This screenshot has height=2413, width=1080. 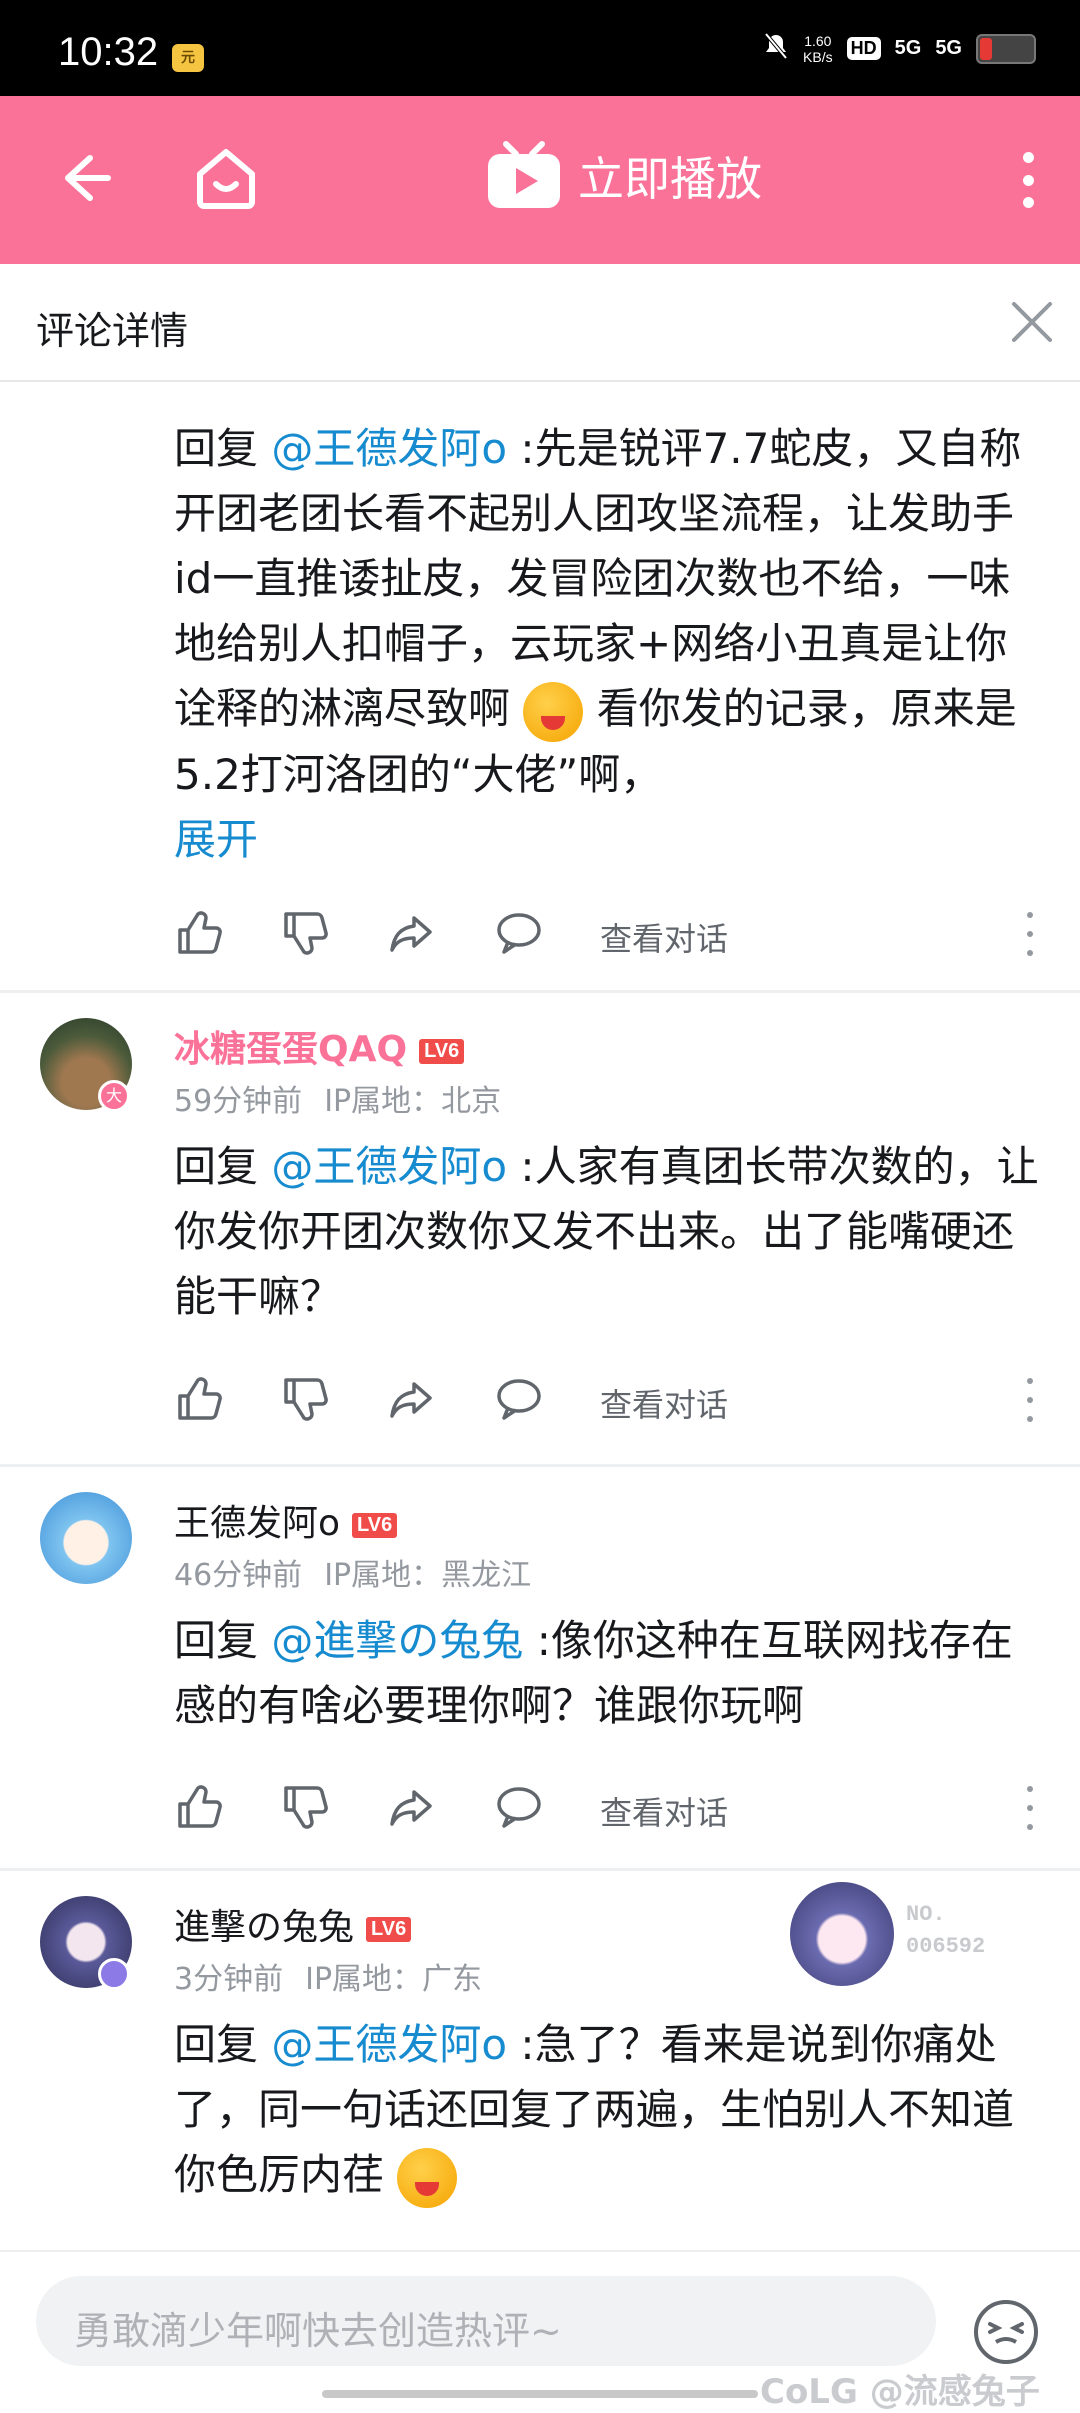 I want to click on fan-card-no-label: NO., so click(x=926, y=1914).